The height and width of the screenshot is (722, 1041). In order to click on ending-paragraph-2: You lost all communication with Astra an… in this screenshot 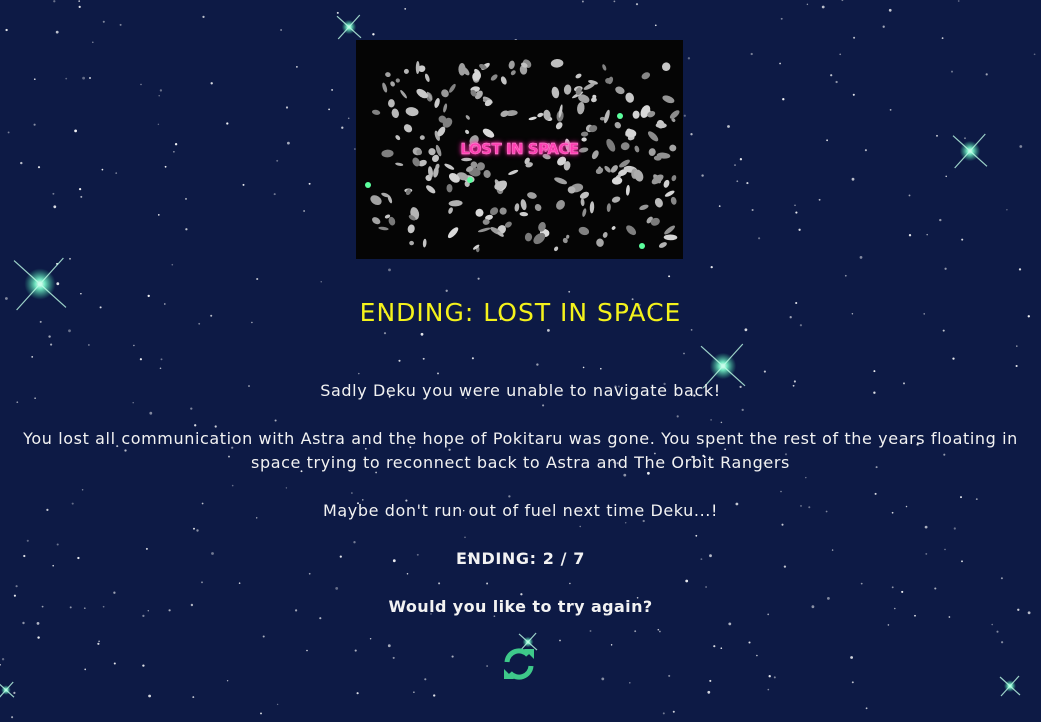, I will do `click(520, 450)`.